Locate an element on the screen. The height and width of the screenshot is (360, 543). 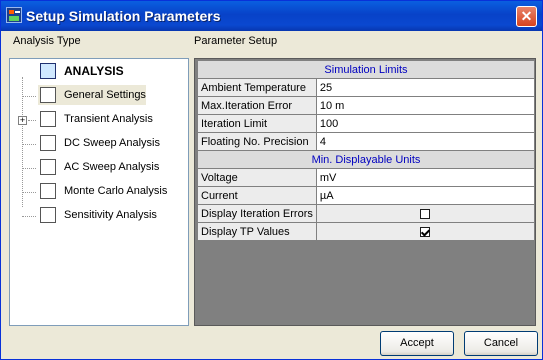
cancel-button: Cancel is located at coordinates (501, 343).